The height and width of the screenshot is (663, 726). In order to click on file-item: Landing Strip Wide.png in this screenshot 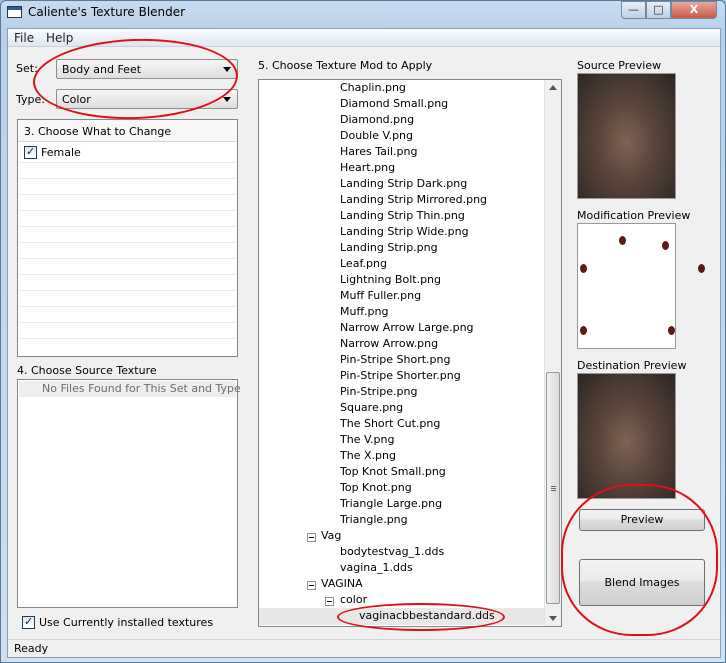, I will do `click(404, 232)`.